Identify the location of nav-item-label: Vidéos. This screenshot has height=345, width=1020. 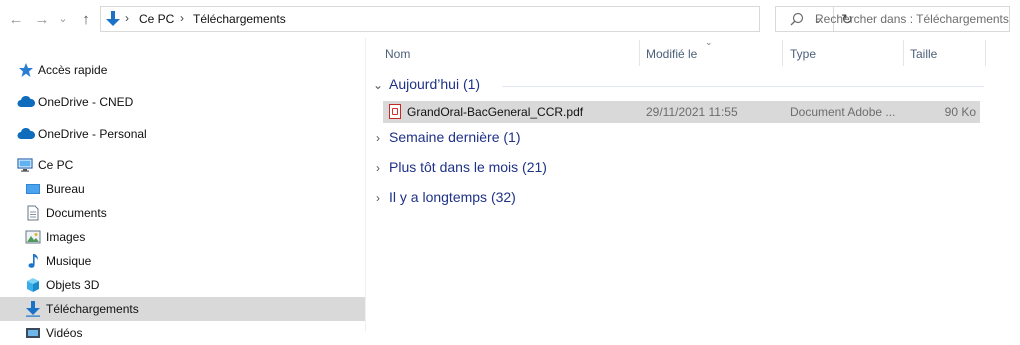
(64, 333).